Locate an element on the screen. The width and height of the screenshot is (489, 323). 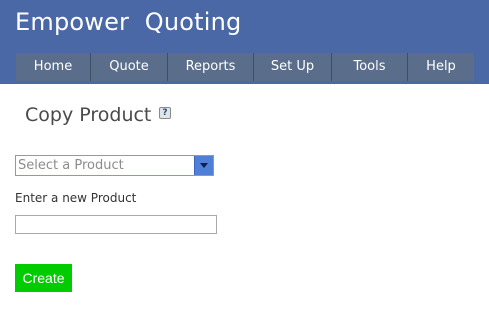
product-select-value: Select a Product is located at coordinates (71, 165).